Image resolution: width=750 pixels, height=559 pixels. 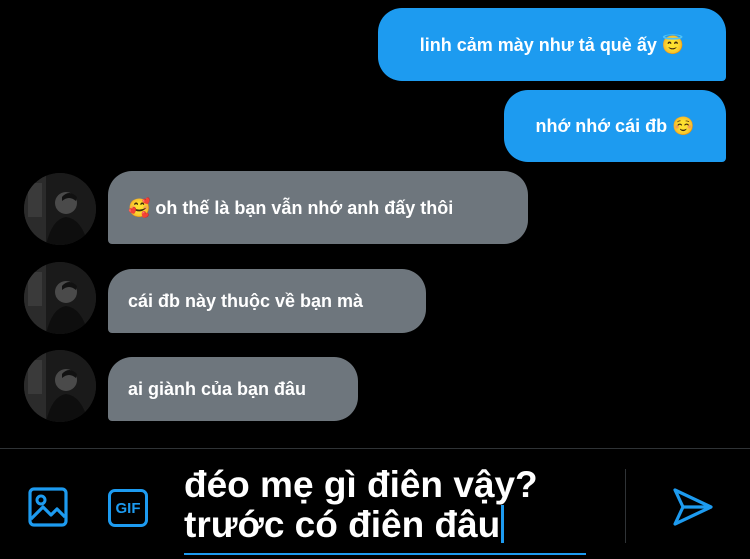 I want to click on text-cursor, so click(x=503, y=524).